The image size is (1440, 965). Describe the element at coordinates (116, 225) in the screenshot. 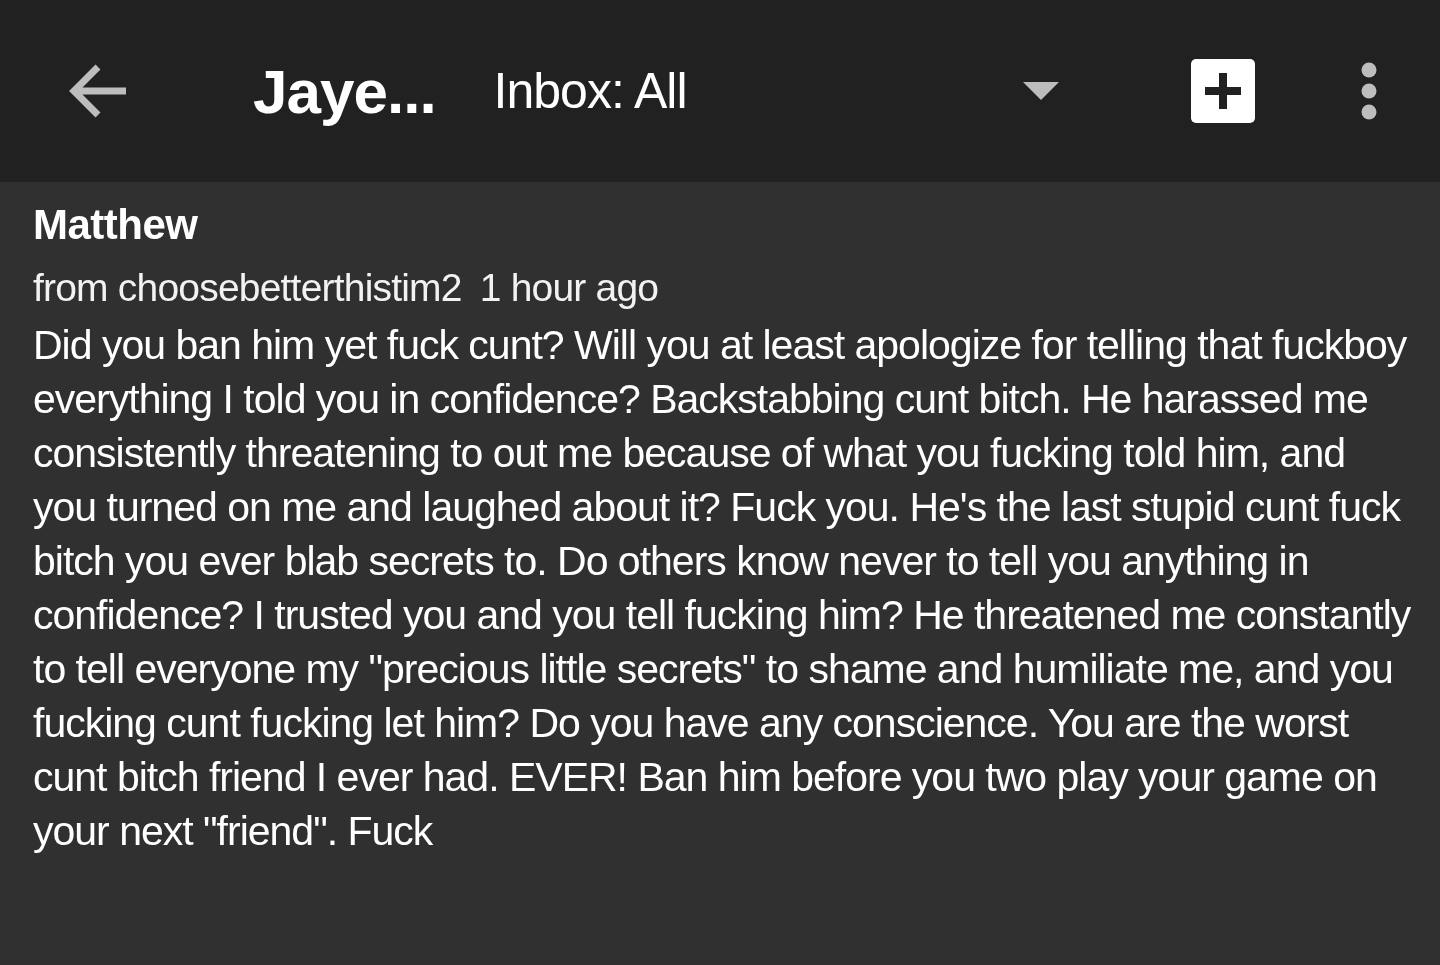

I see `sender-name: Matthew` at that location.